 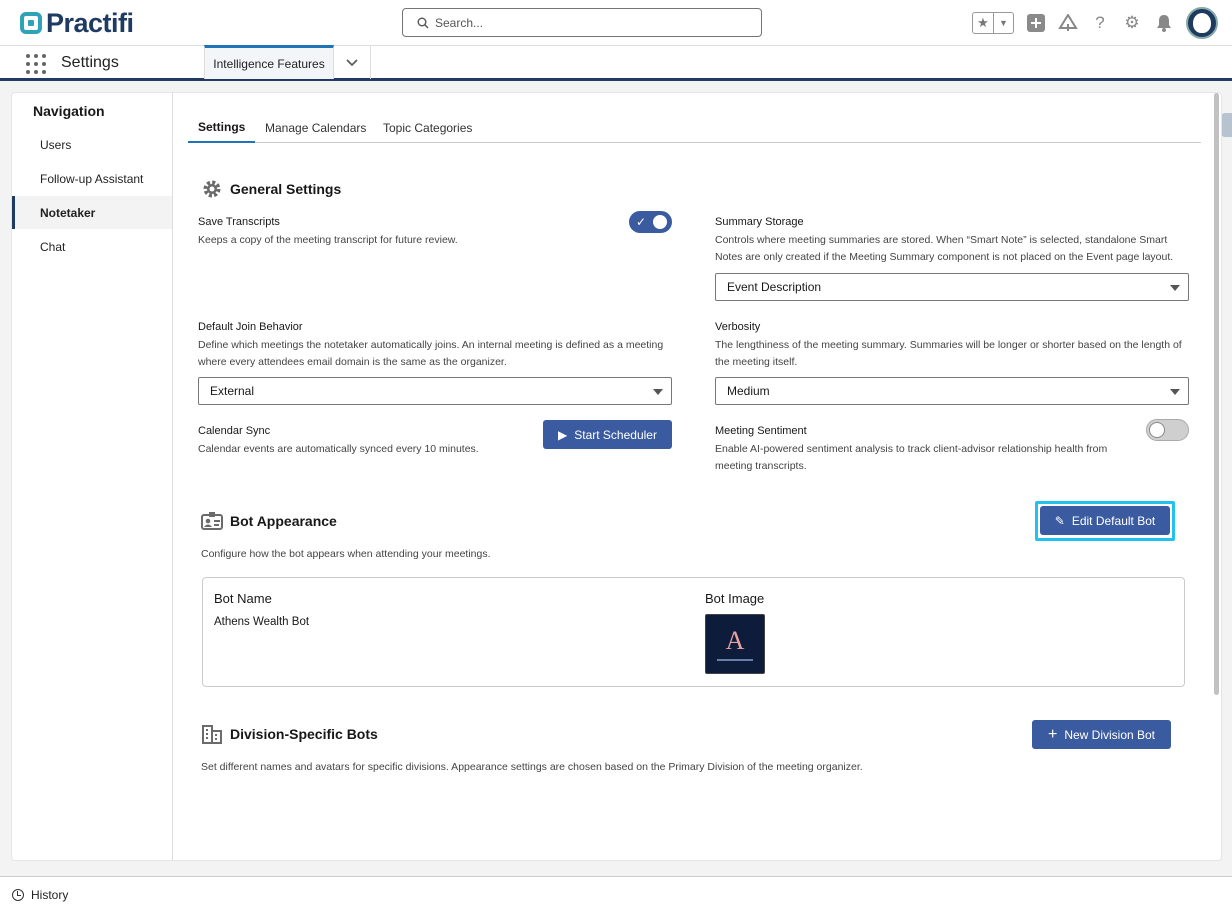 What do you see at coordinates (243, 598) in the screenshot?
I see `bot-name-header: Bot Name` at bounding box center [243, 598].